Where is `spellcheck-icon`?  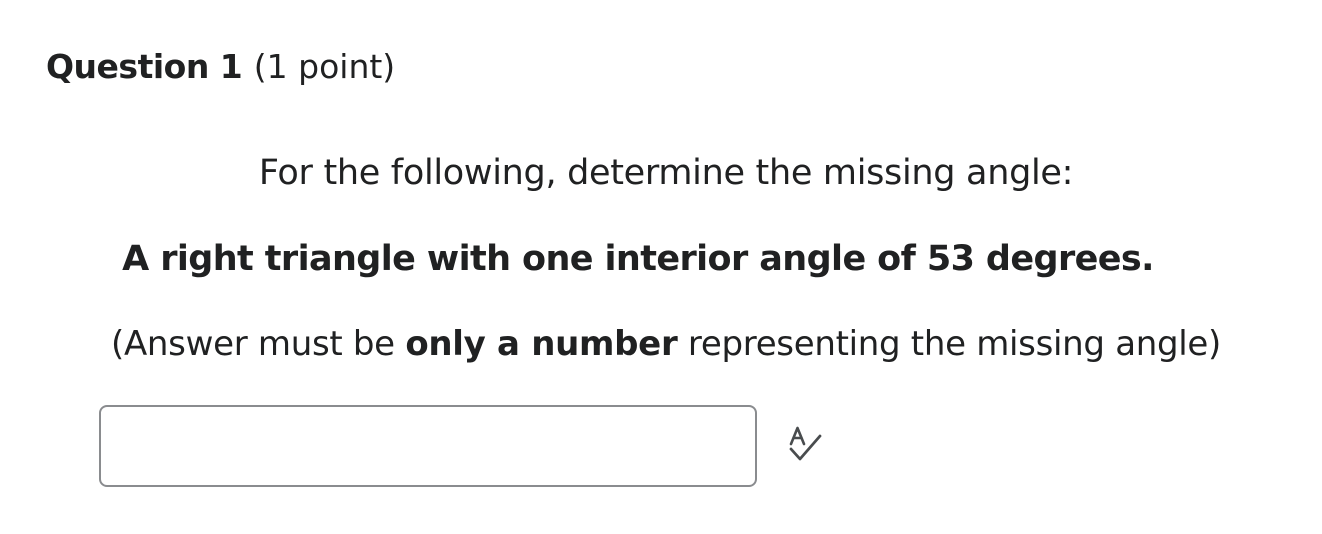
spellcheck-icon is located at coordinates (805, 443).